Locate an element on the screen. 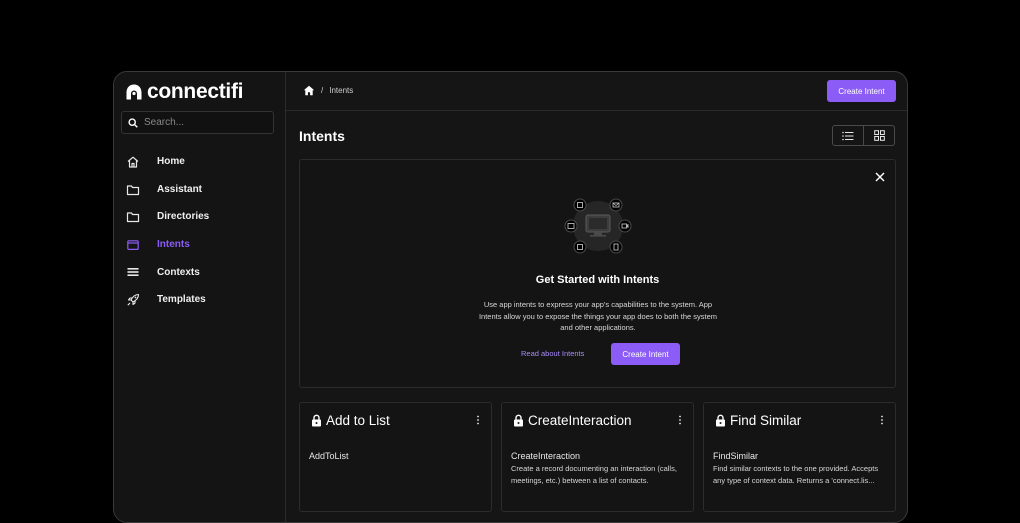 This screenshot has height=523, width=1020. sidebar-item-label: Directories is located at coordinates (183, 217).